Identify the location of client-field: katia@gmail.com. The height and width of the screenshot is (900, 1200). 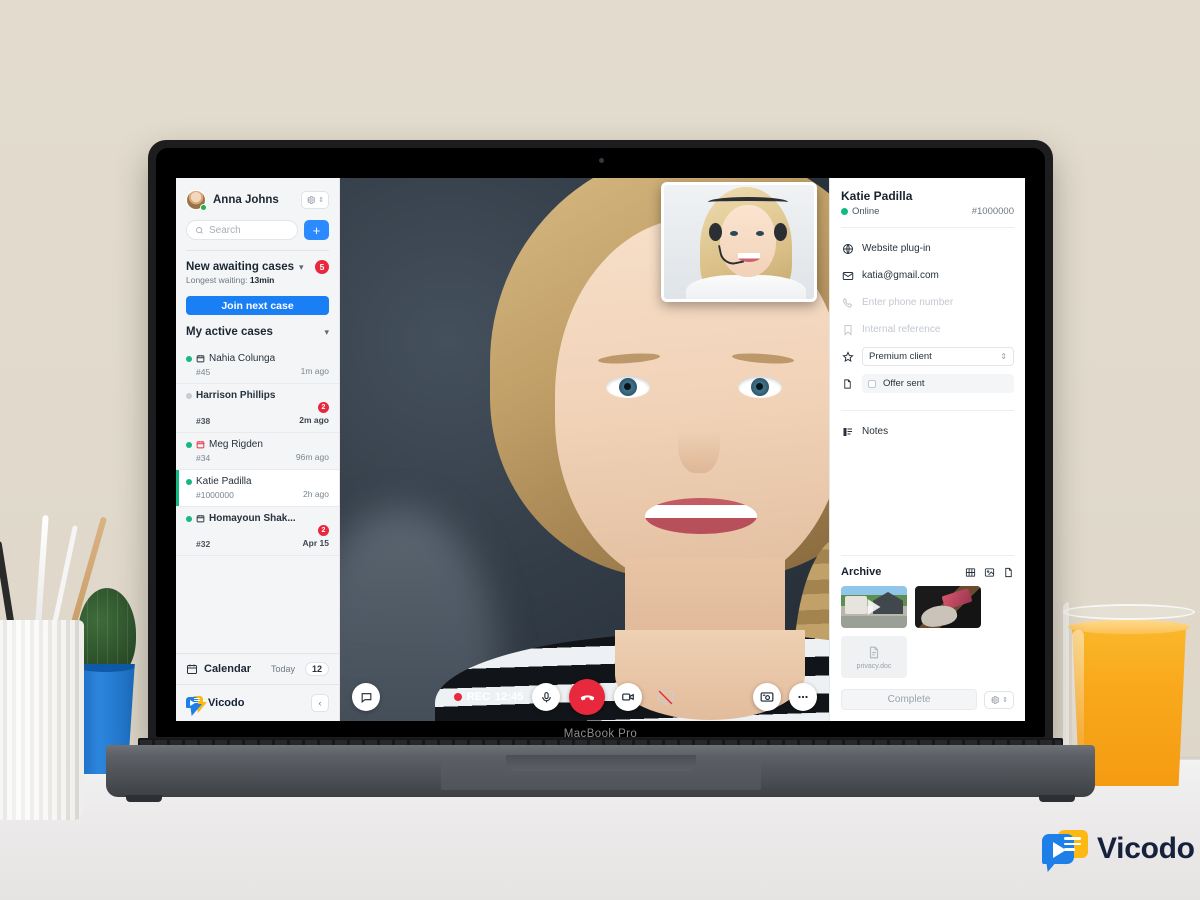
(927, 275).